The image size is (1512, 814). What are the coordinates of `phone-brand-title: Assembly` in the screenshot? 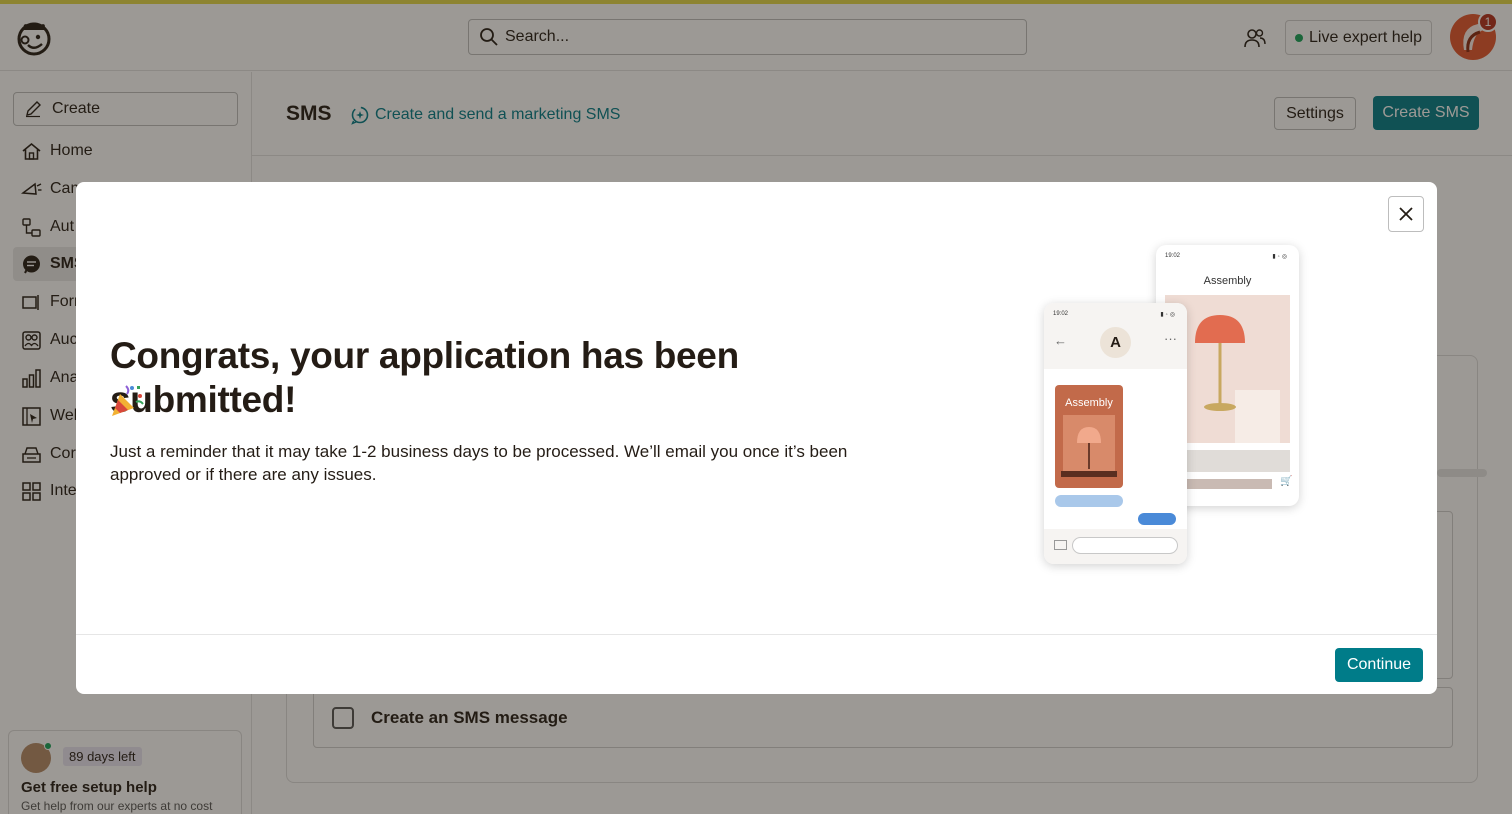 It's located at (1227, 281).